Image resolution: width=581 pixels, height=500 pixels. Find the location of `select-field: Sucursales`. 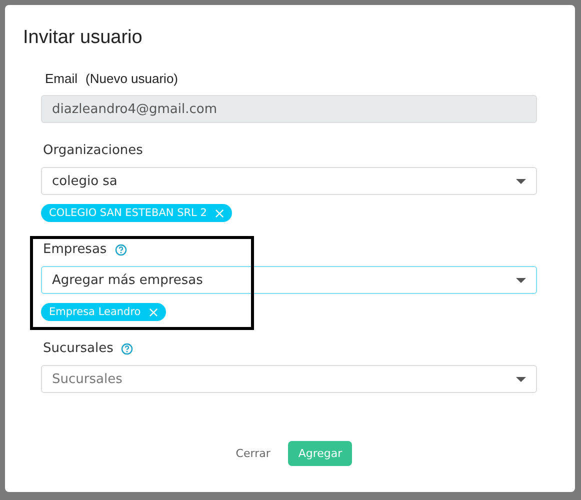

select-field: Sucursales is located at coordinates (289, 379).